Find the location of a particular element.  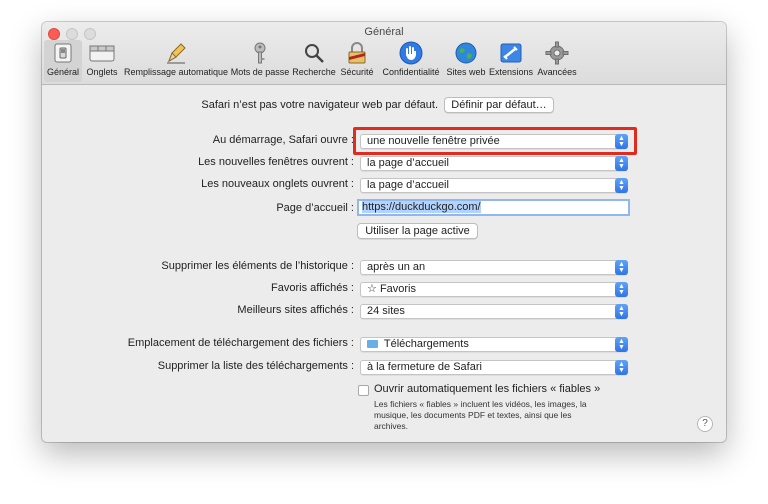

new-windows-popup: la page d’accueil ▲ ▼ is located at coordinates (494, 163).